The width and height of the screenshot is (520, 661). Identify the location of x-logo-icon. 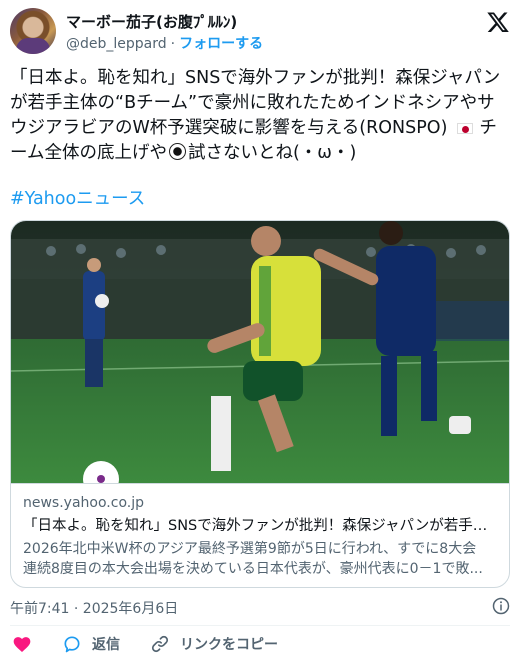
(498, 22).